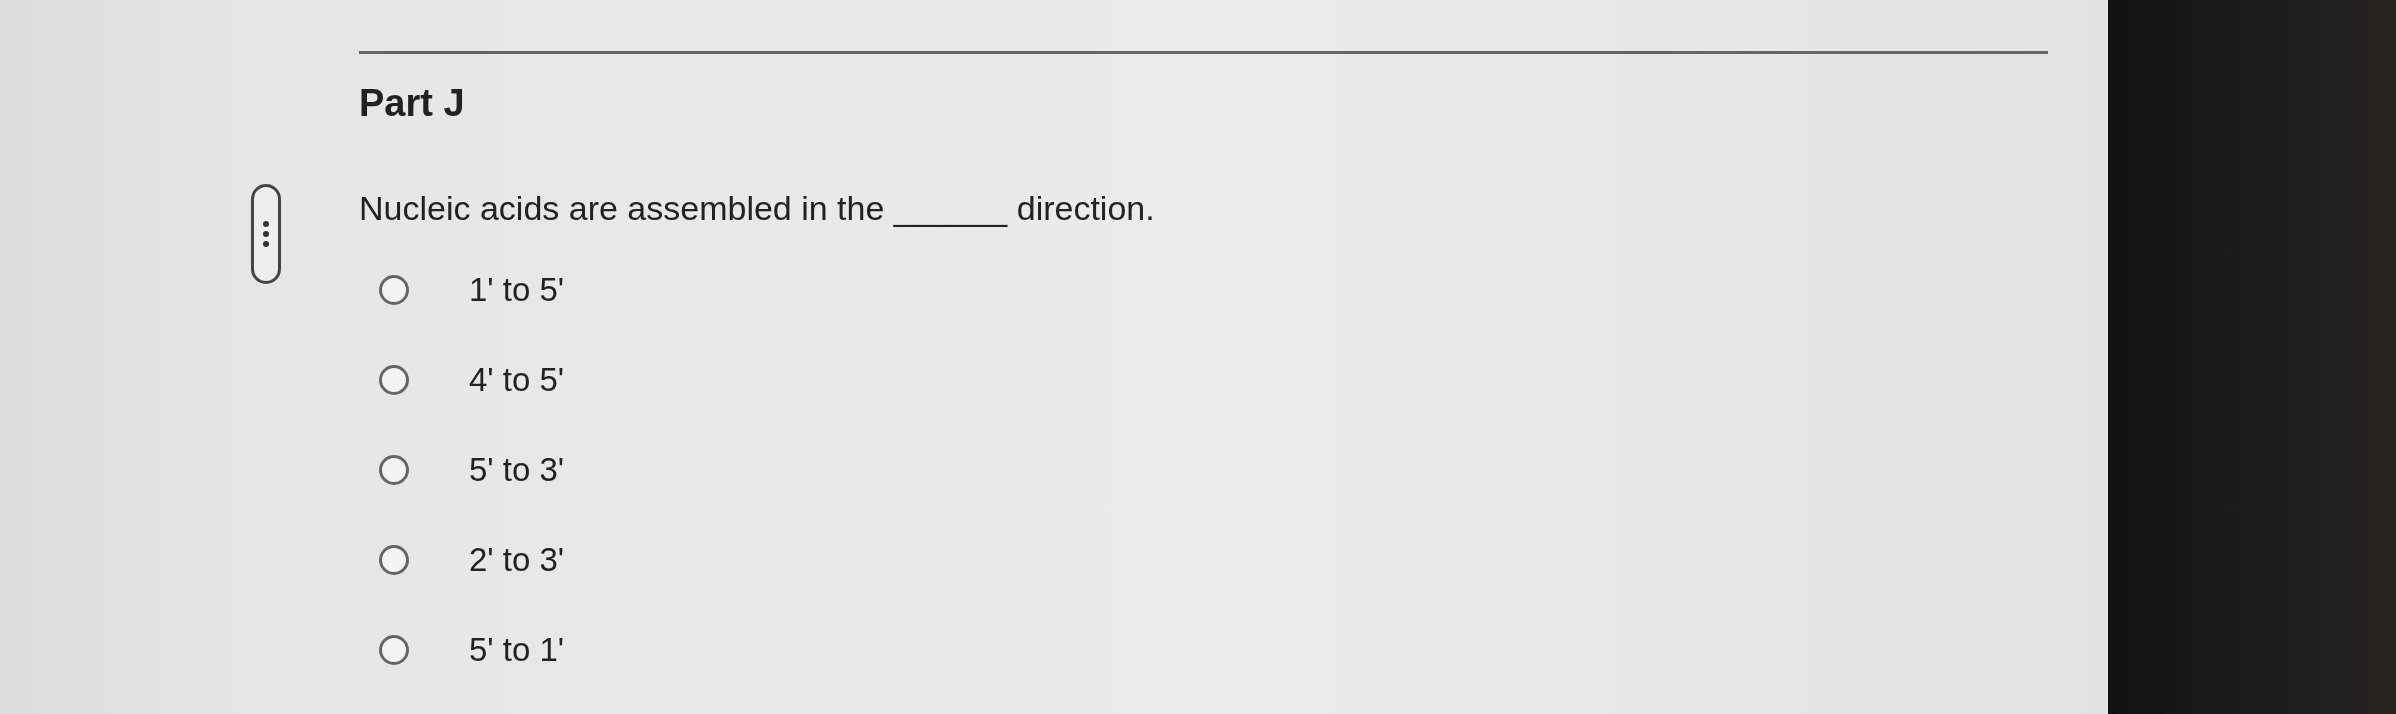 This screenshot has width=2396, height=714. Describe the element at coordinates (757, 208) in the screenshot. I see `question-text: Nucleic acids are assembled in the ______ direction.` at that location.